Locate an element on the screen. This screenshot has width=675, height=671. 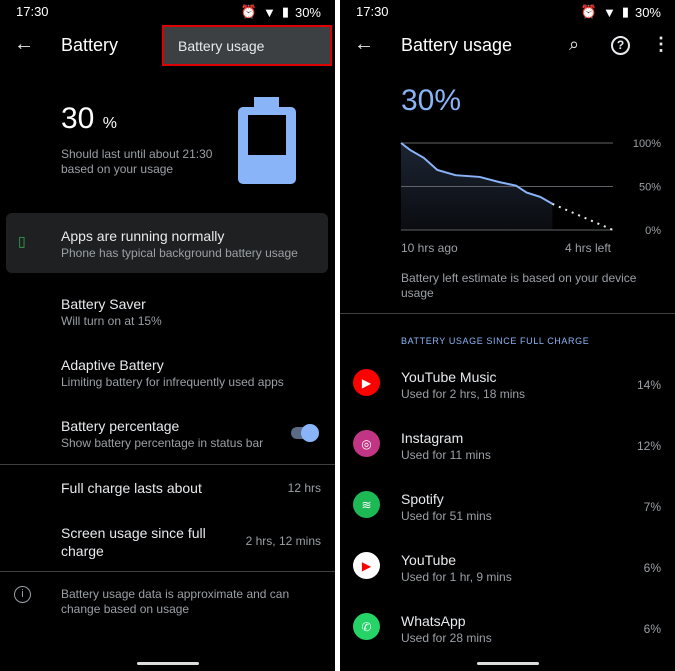
app-percent: 12% is located at coordinates (648, 446).